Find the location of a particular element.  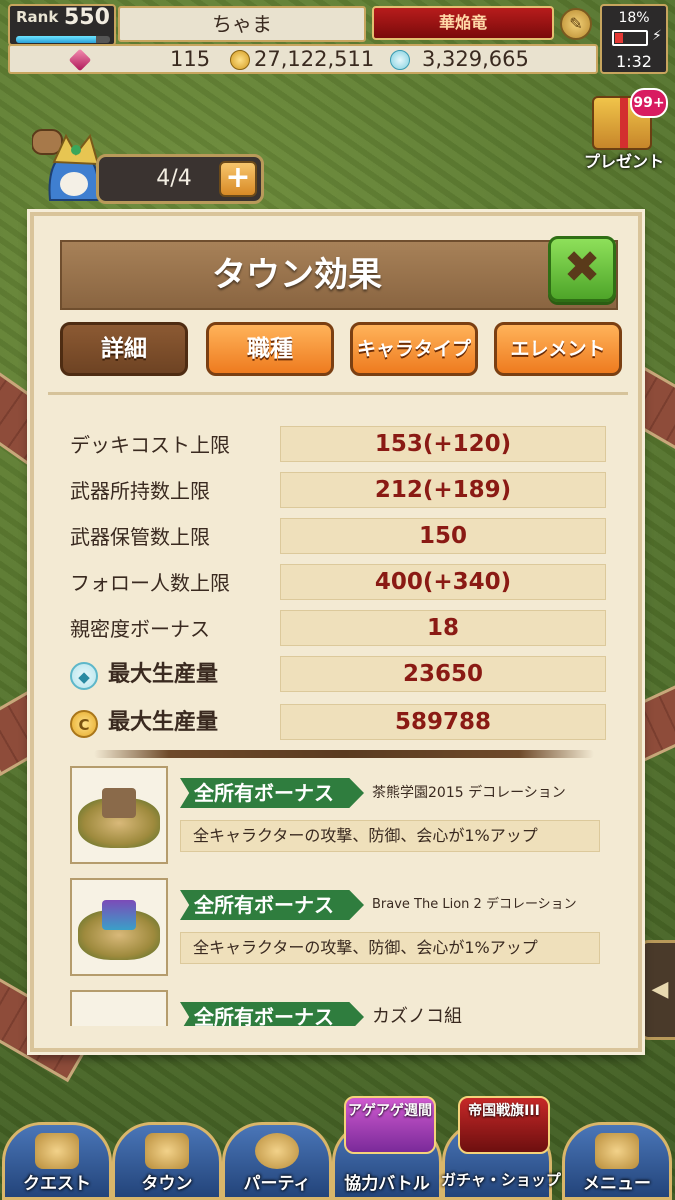

tab-element: エレメント is located at coordinates (558, 349).